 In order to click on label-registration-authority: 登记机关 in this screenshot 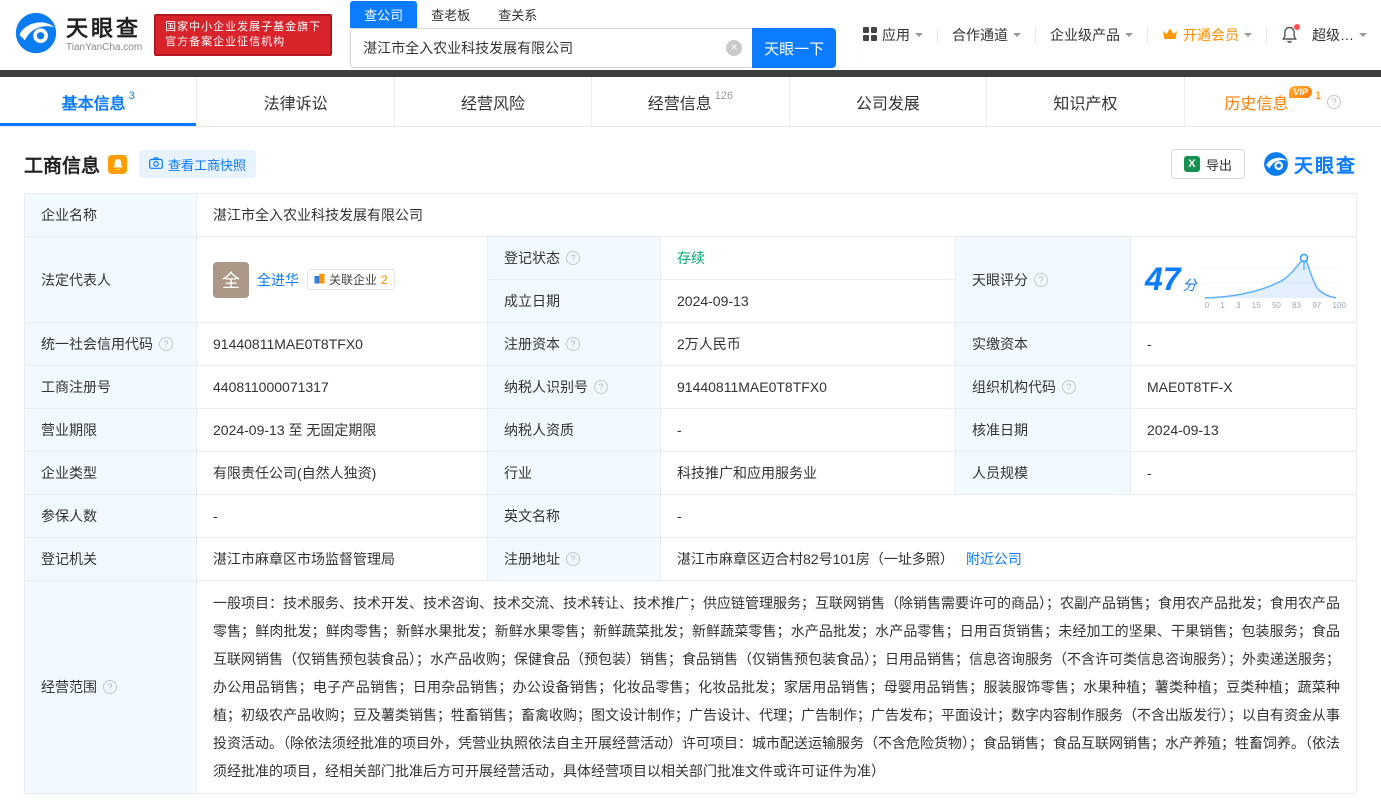, I will do `click(111, 559)`.